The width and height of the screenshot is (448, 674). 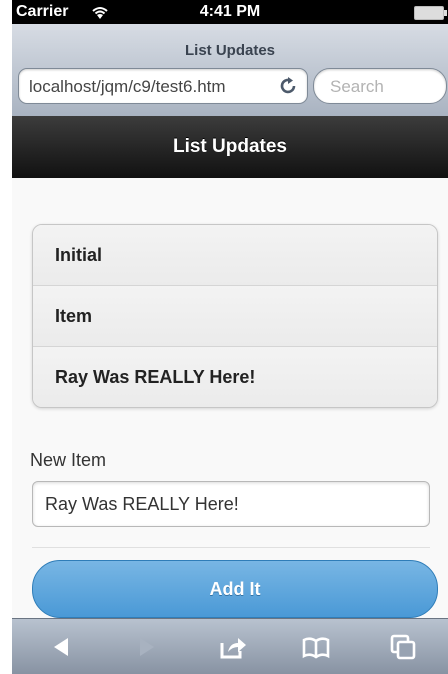 What do you see at coordinates (403, 647) in the screenshot?
I see `tabs-icon` at bounding box center [403, 647].